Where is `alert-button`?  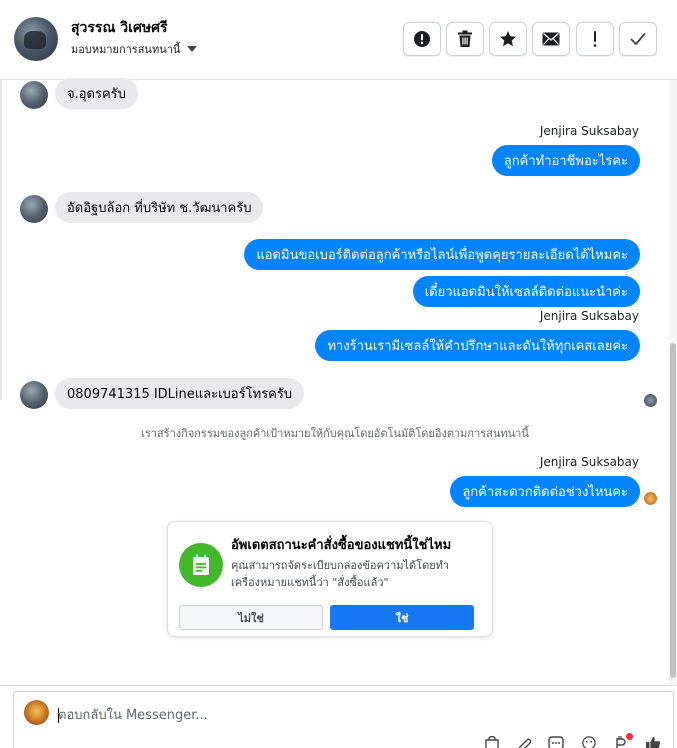
alert-button is located at coordinates (422, 39).